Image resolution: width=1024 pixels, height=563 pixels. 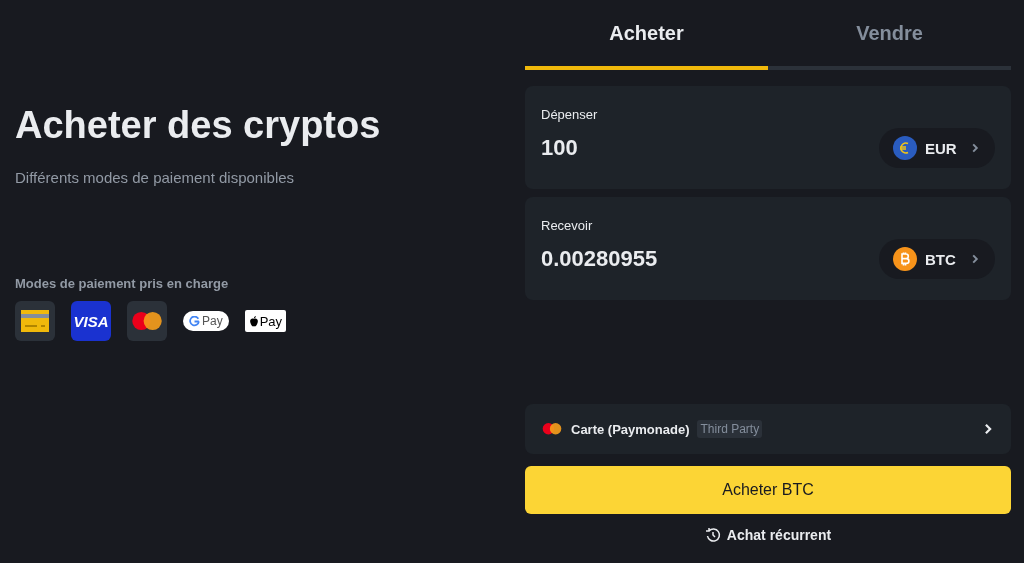 I want to click on page-title: Acheter des cryptos, so click(x=198, y=125).